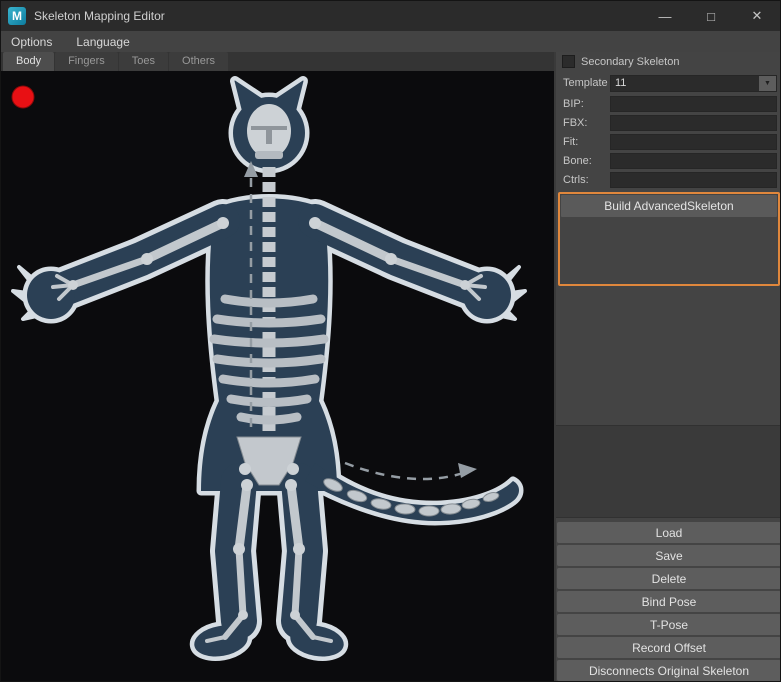 Image resolution: width=781 pixels, height=682 pixels. Describe the element at coordinates (668, 578) in the screenshot. I see `delete-button: Delete` at that location.